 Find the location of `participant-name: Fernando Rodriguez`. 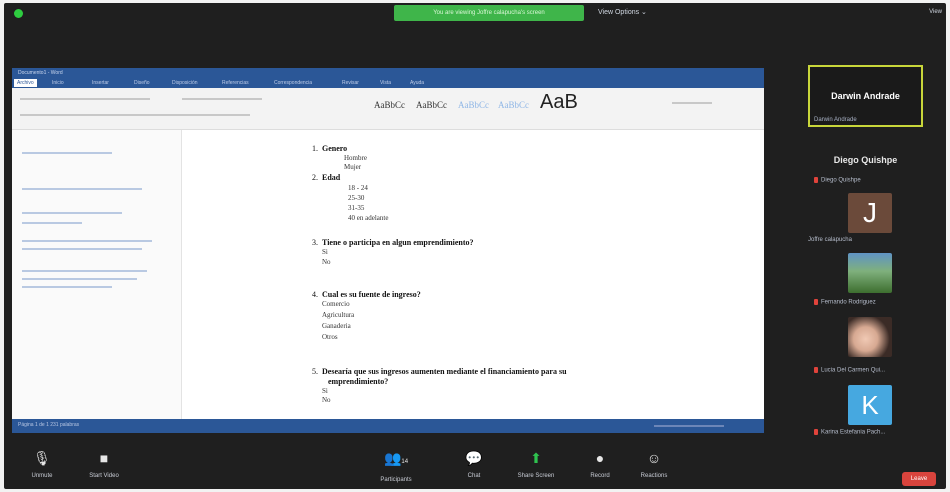

participant-name: Fernando Rodriguez is located at coordinates (845, 302).